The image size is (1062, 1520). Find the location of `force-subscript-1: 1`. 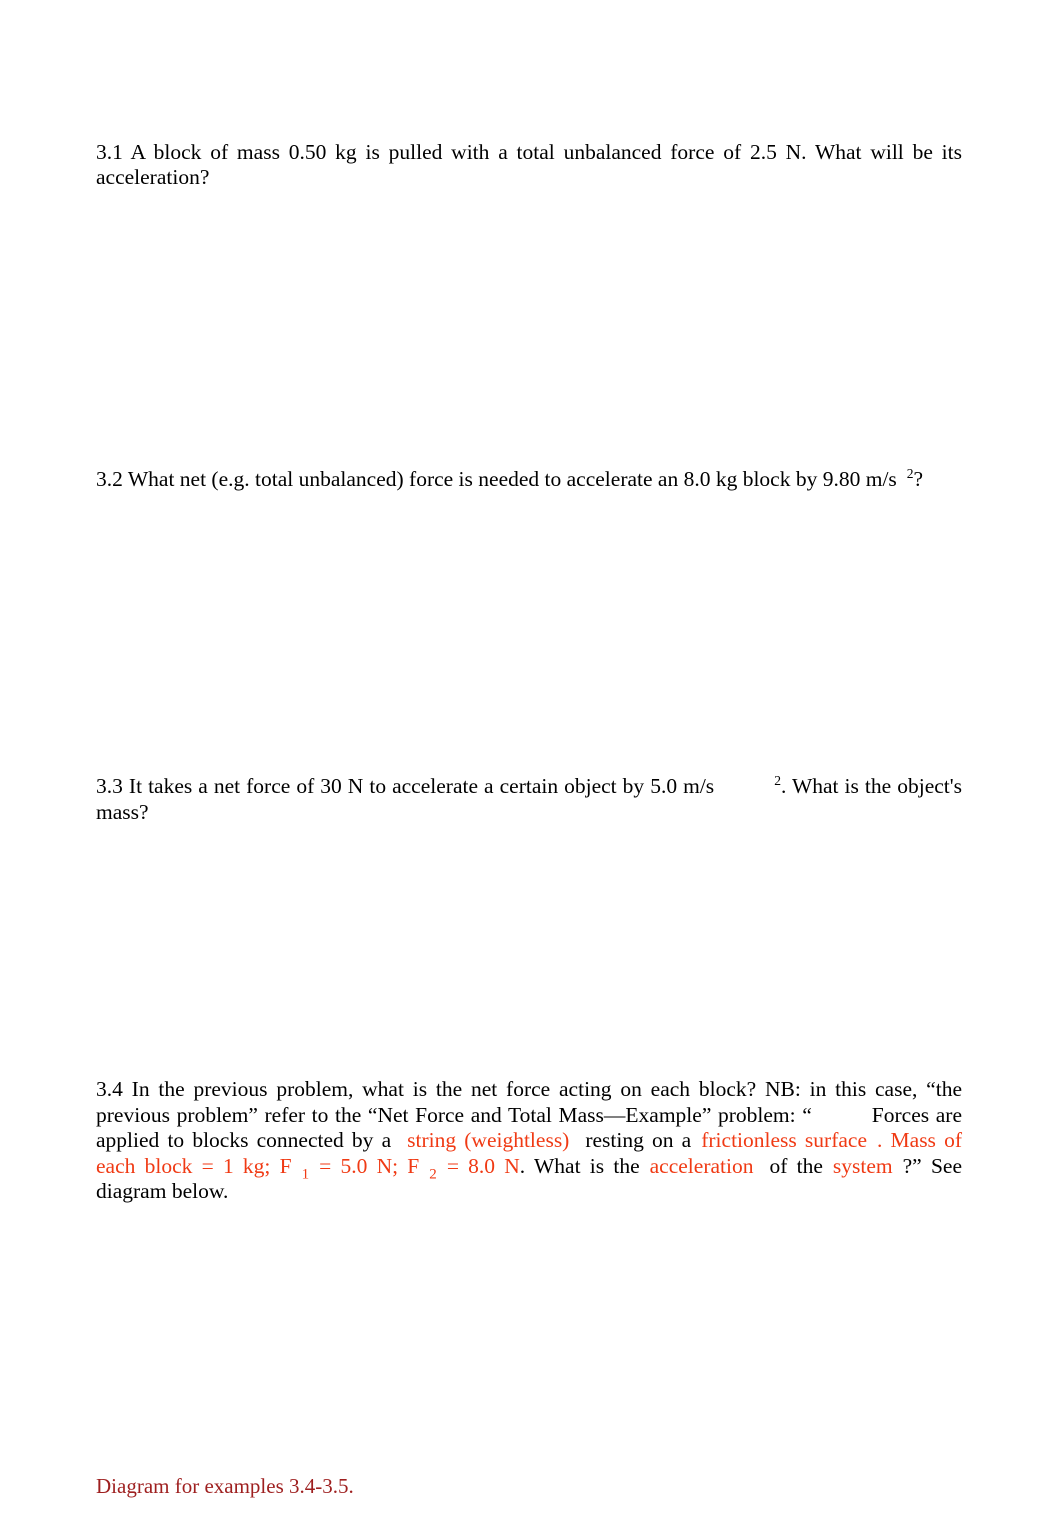

force-subscript-1: 1 is located at coordinates (305, 1173).